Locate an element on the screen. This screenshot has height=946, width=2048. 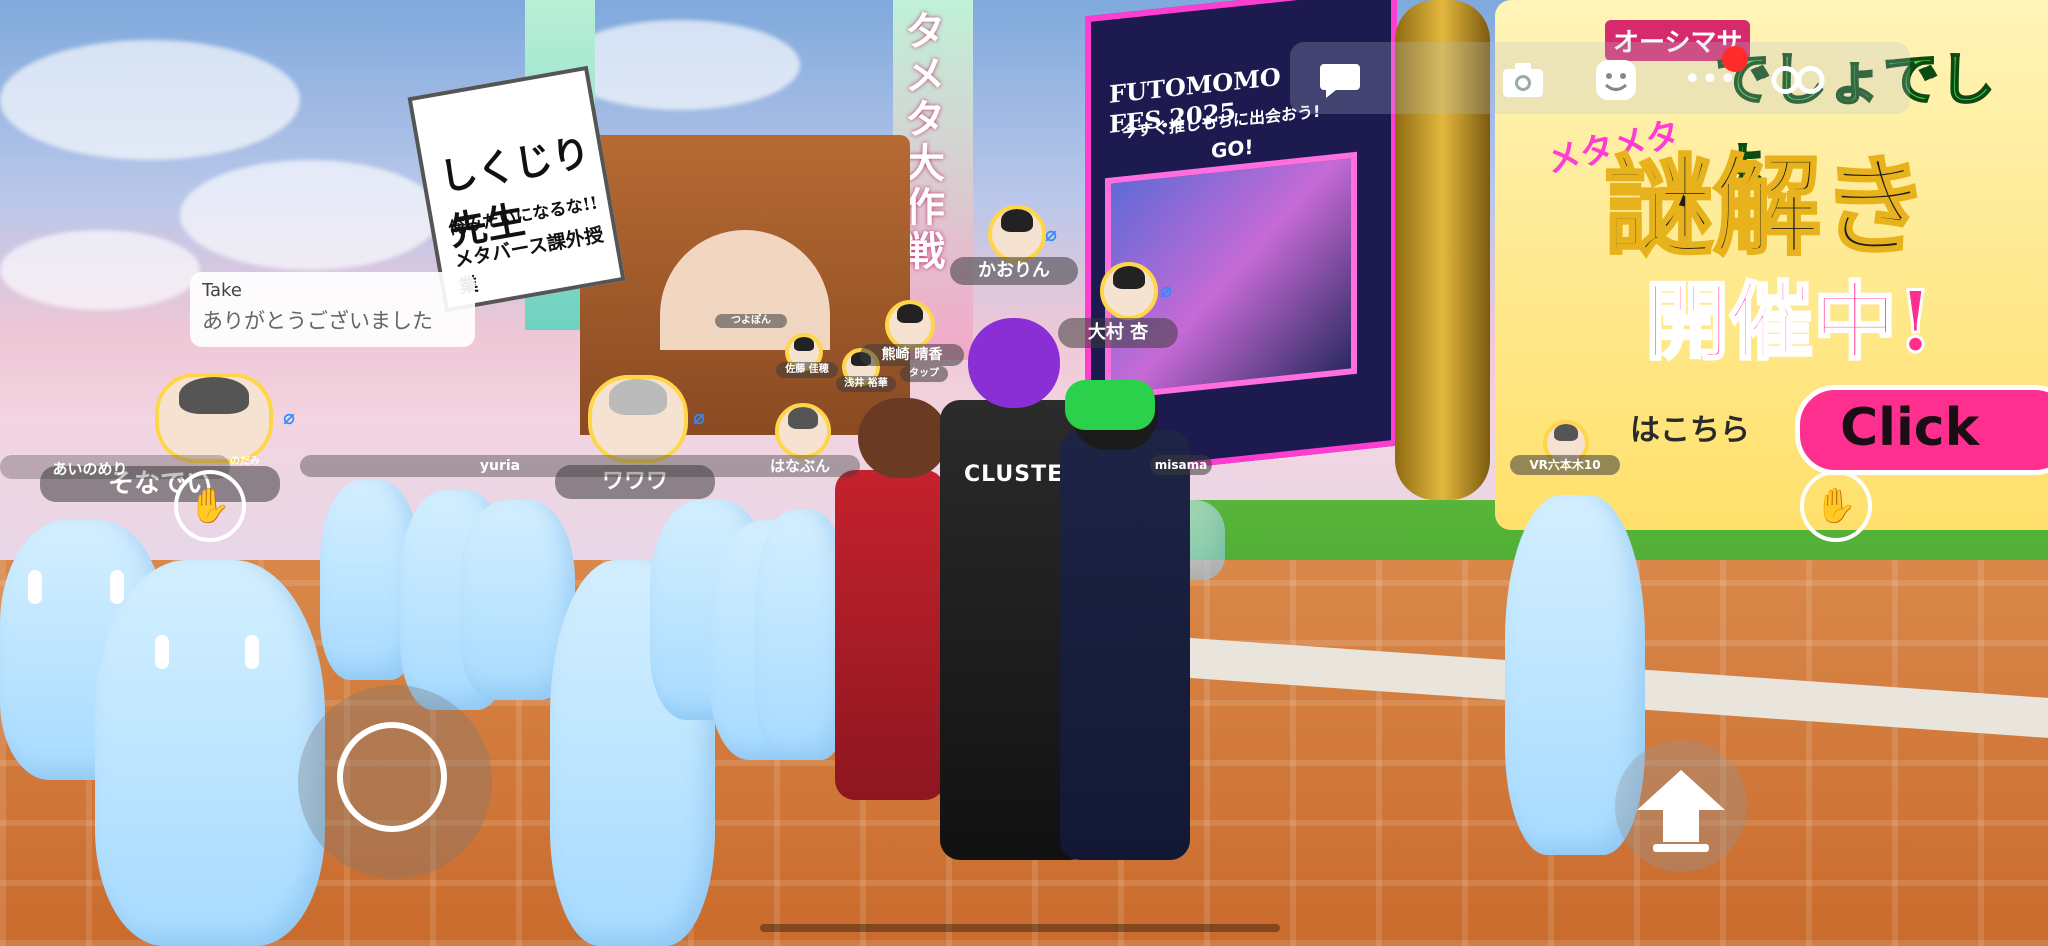
nameplate-kaorin: かおりん is located at coordinates (1014, 271).